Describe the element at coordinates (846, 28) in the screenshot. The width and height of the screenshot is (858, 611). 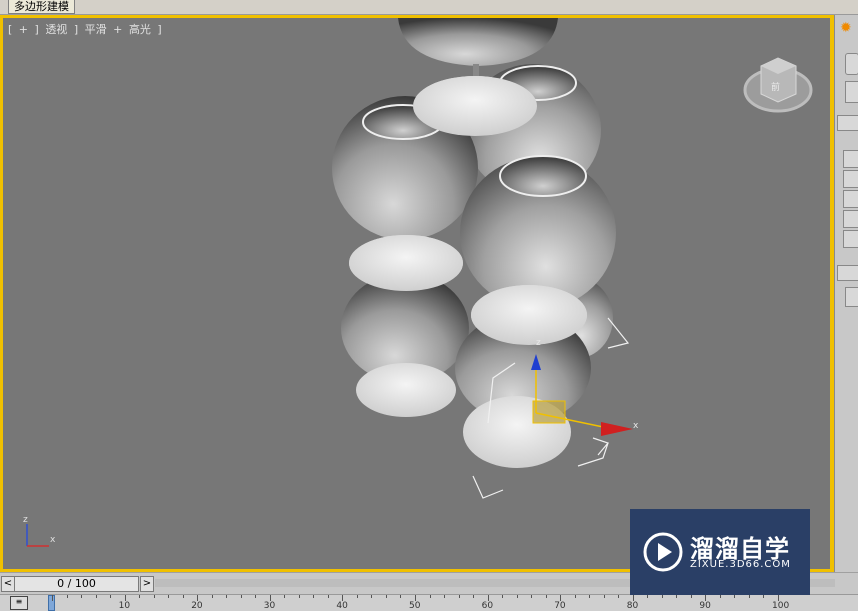
I see `create-star-icon: ✹` at that location.